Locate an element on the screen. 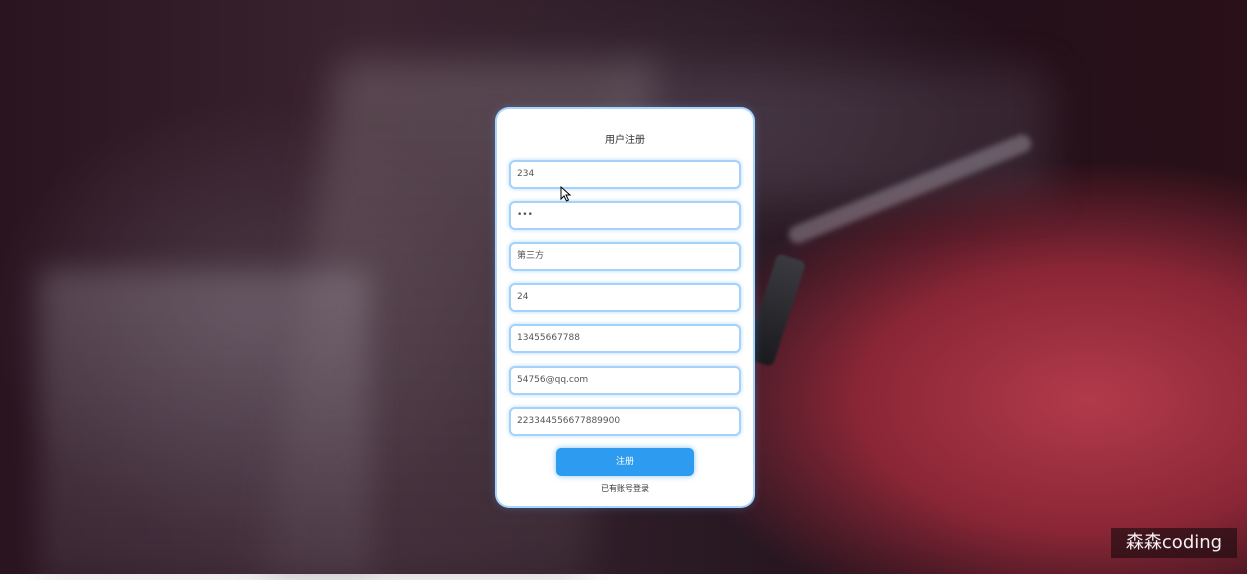  password-field: ••• is located at coordinates (625, 215).